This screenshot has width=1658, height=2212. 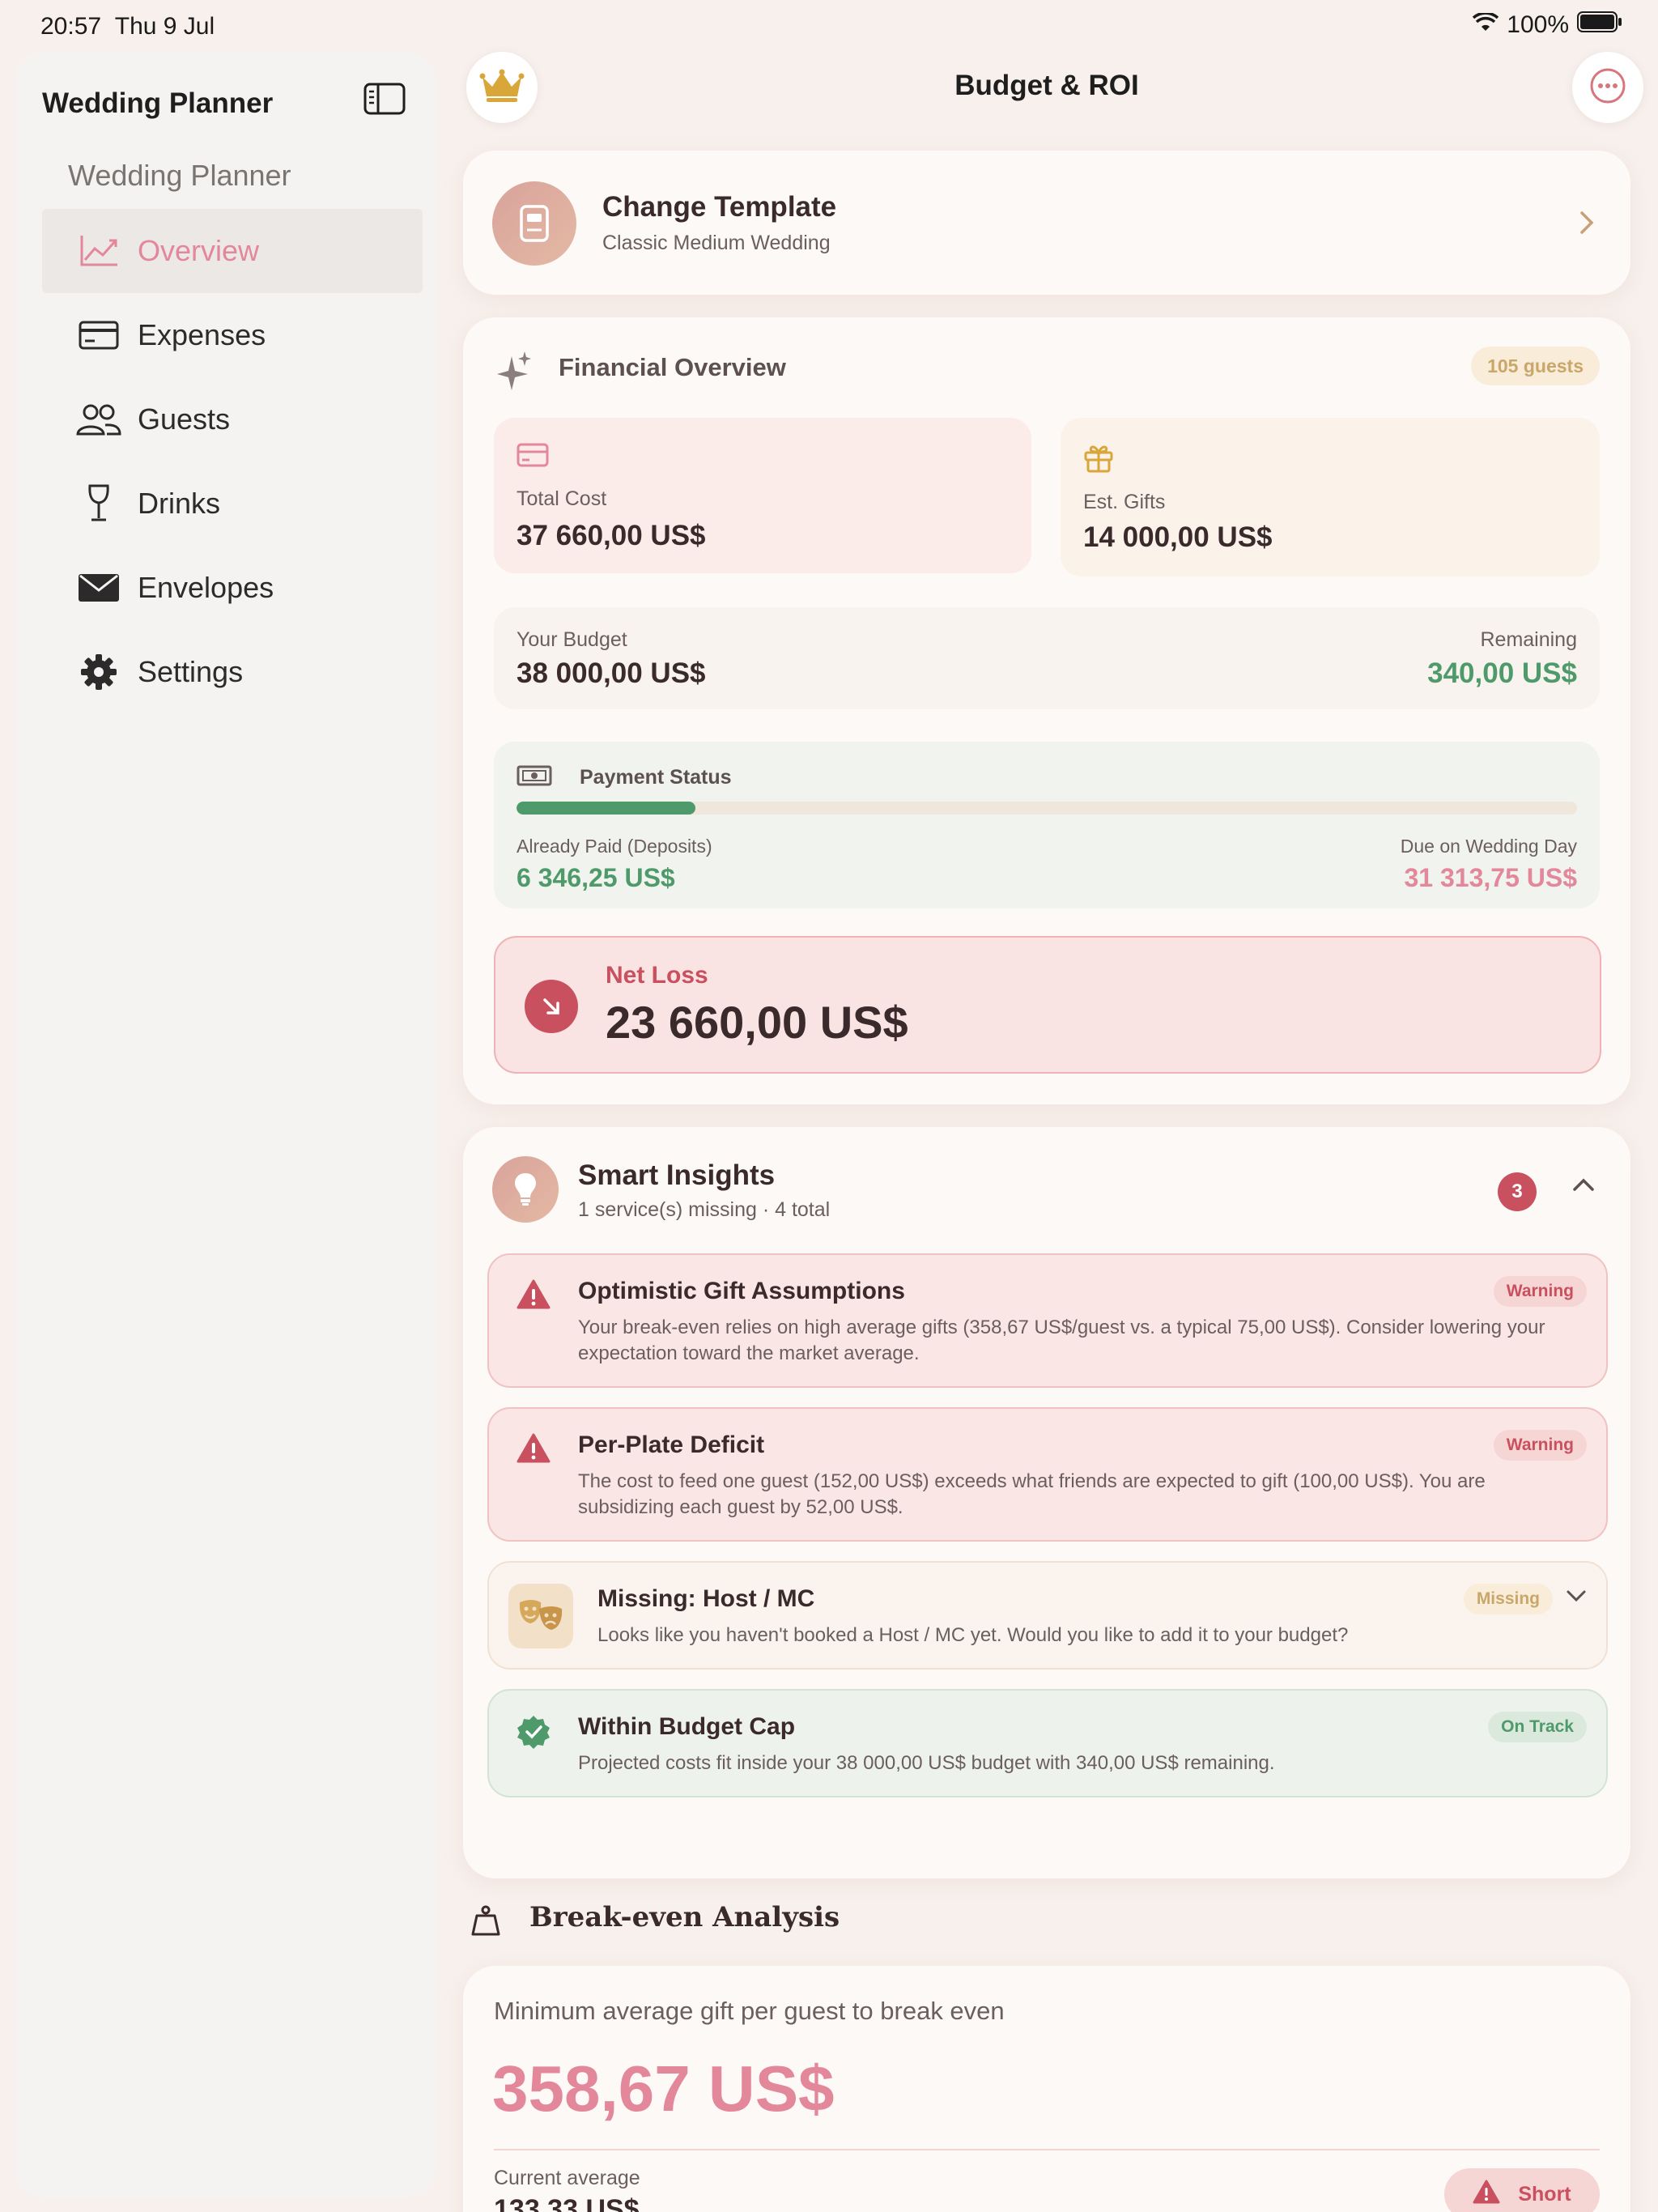 What do you see at coordinates (184, 419) in the screenshot?
I see `sidebar-item-label: Guests` at bounding box center [184, 419].